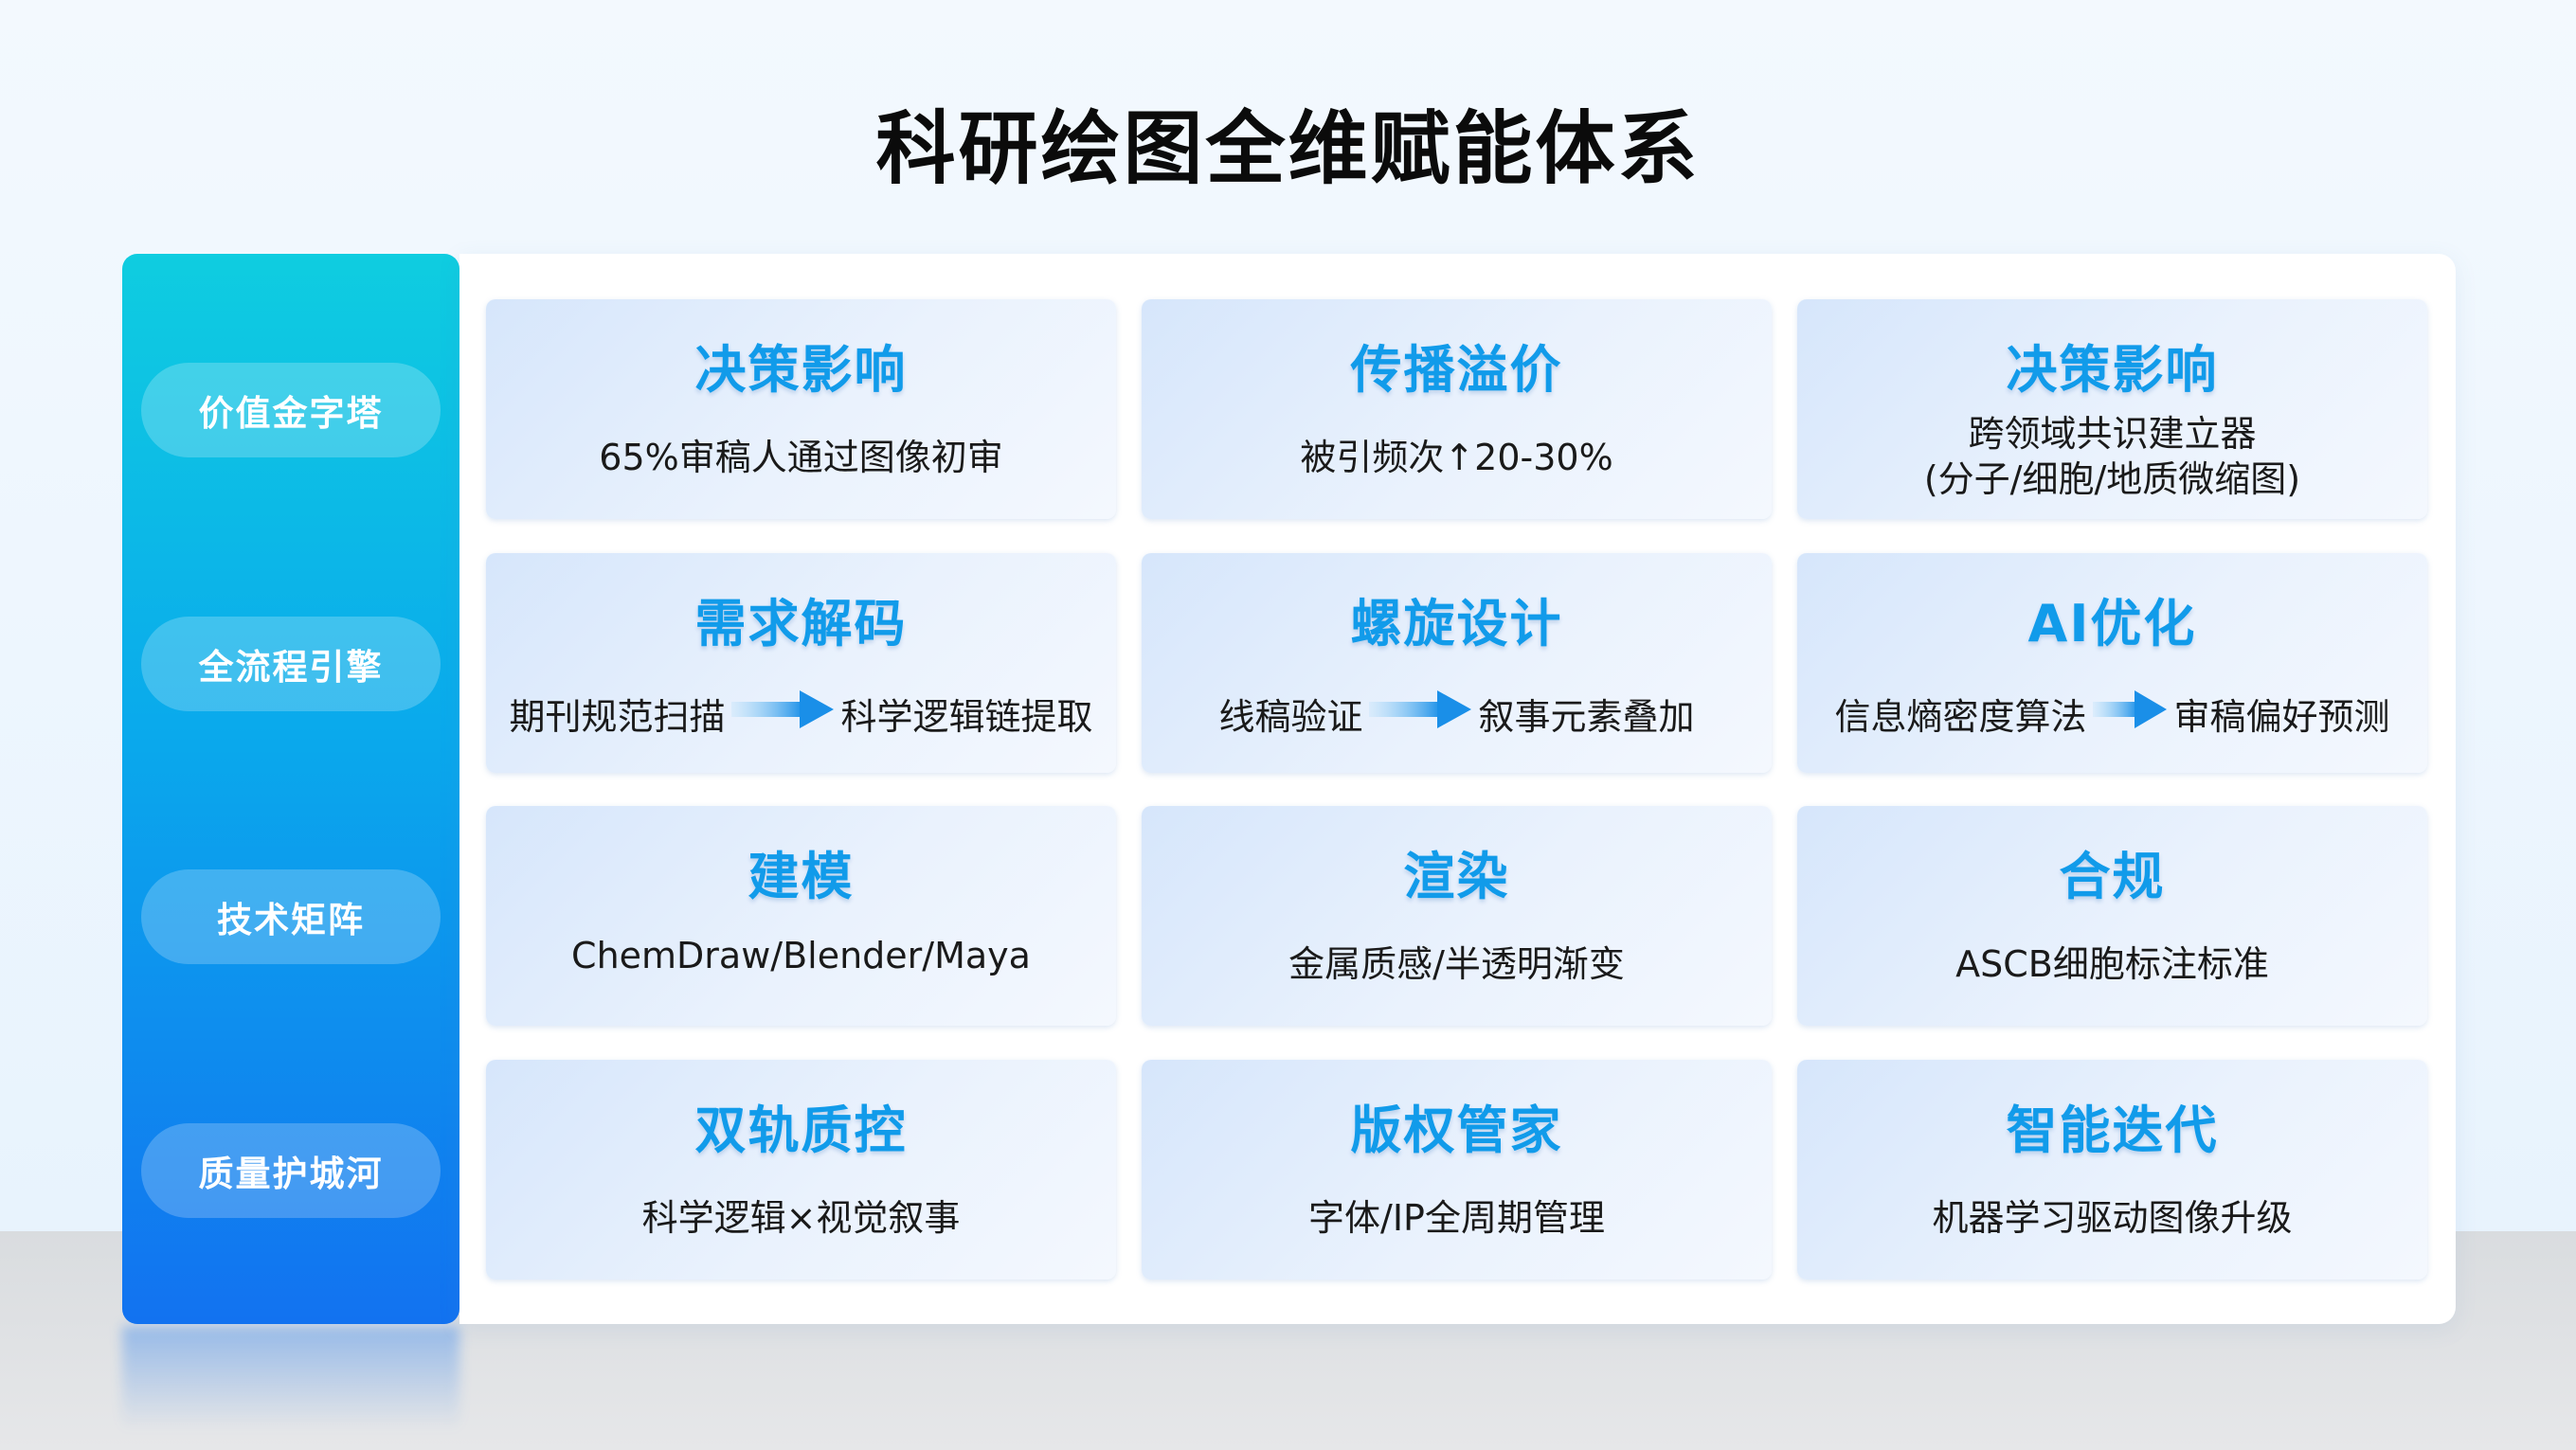 The width and height of the screenshot is (2576, 1450). Describe the element at coordinates (617, 717) in the screenshot. I see `flow-from: 期刊规范扫描` at that location.